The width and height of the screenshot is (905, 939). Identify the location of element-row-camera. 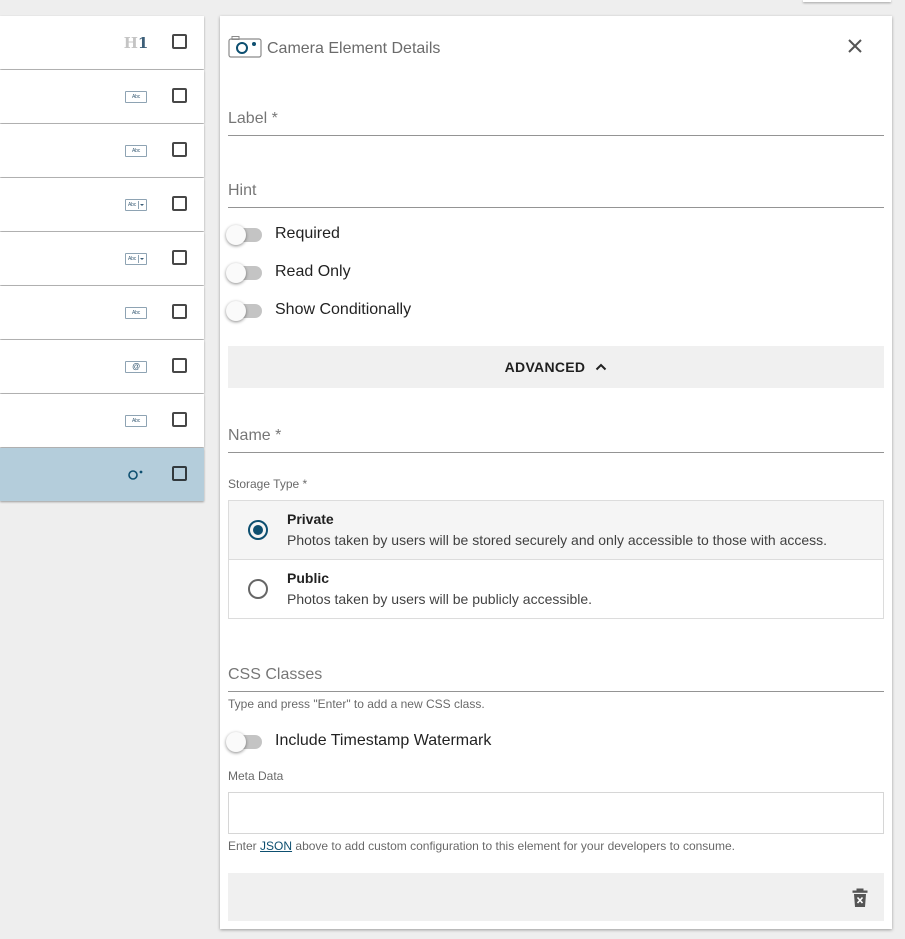
(102, 474).